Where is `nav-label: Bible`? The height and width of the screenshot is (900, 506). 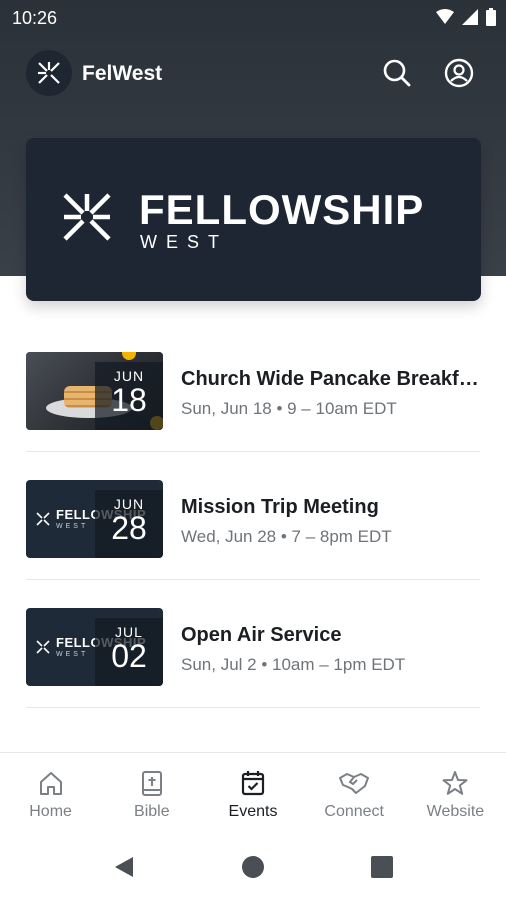 nav-label: Bible is located at coordinates (152, 811).